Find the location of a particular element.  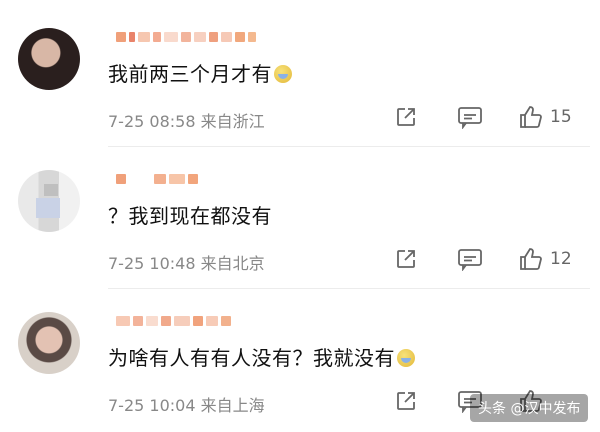

like-count: 12 is located at coordinates (561, 259).